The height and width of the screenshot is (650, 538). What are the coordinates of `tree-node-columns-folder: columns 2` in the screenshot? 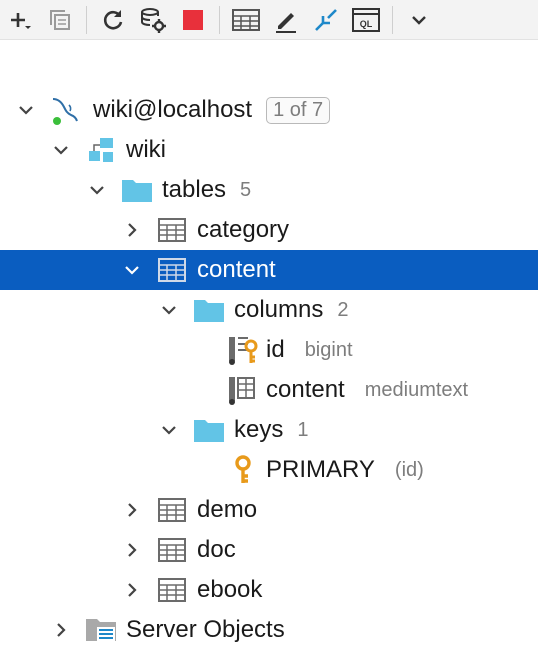 It's located at (269, 310).